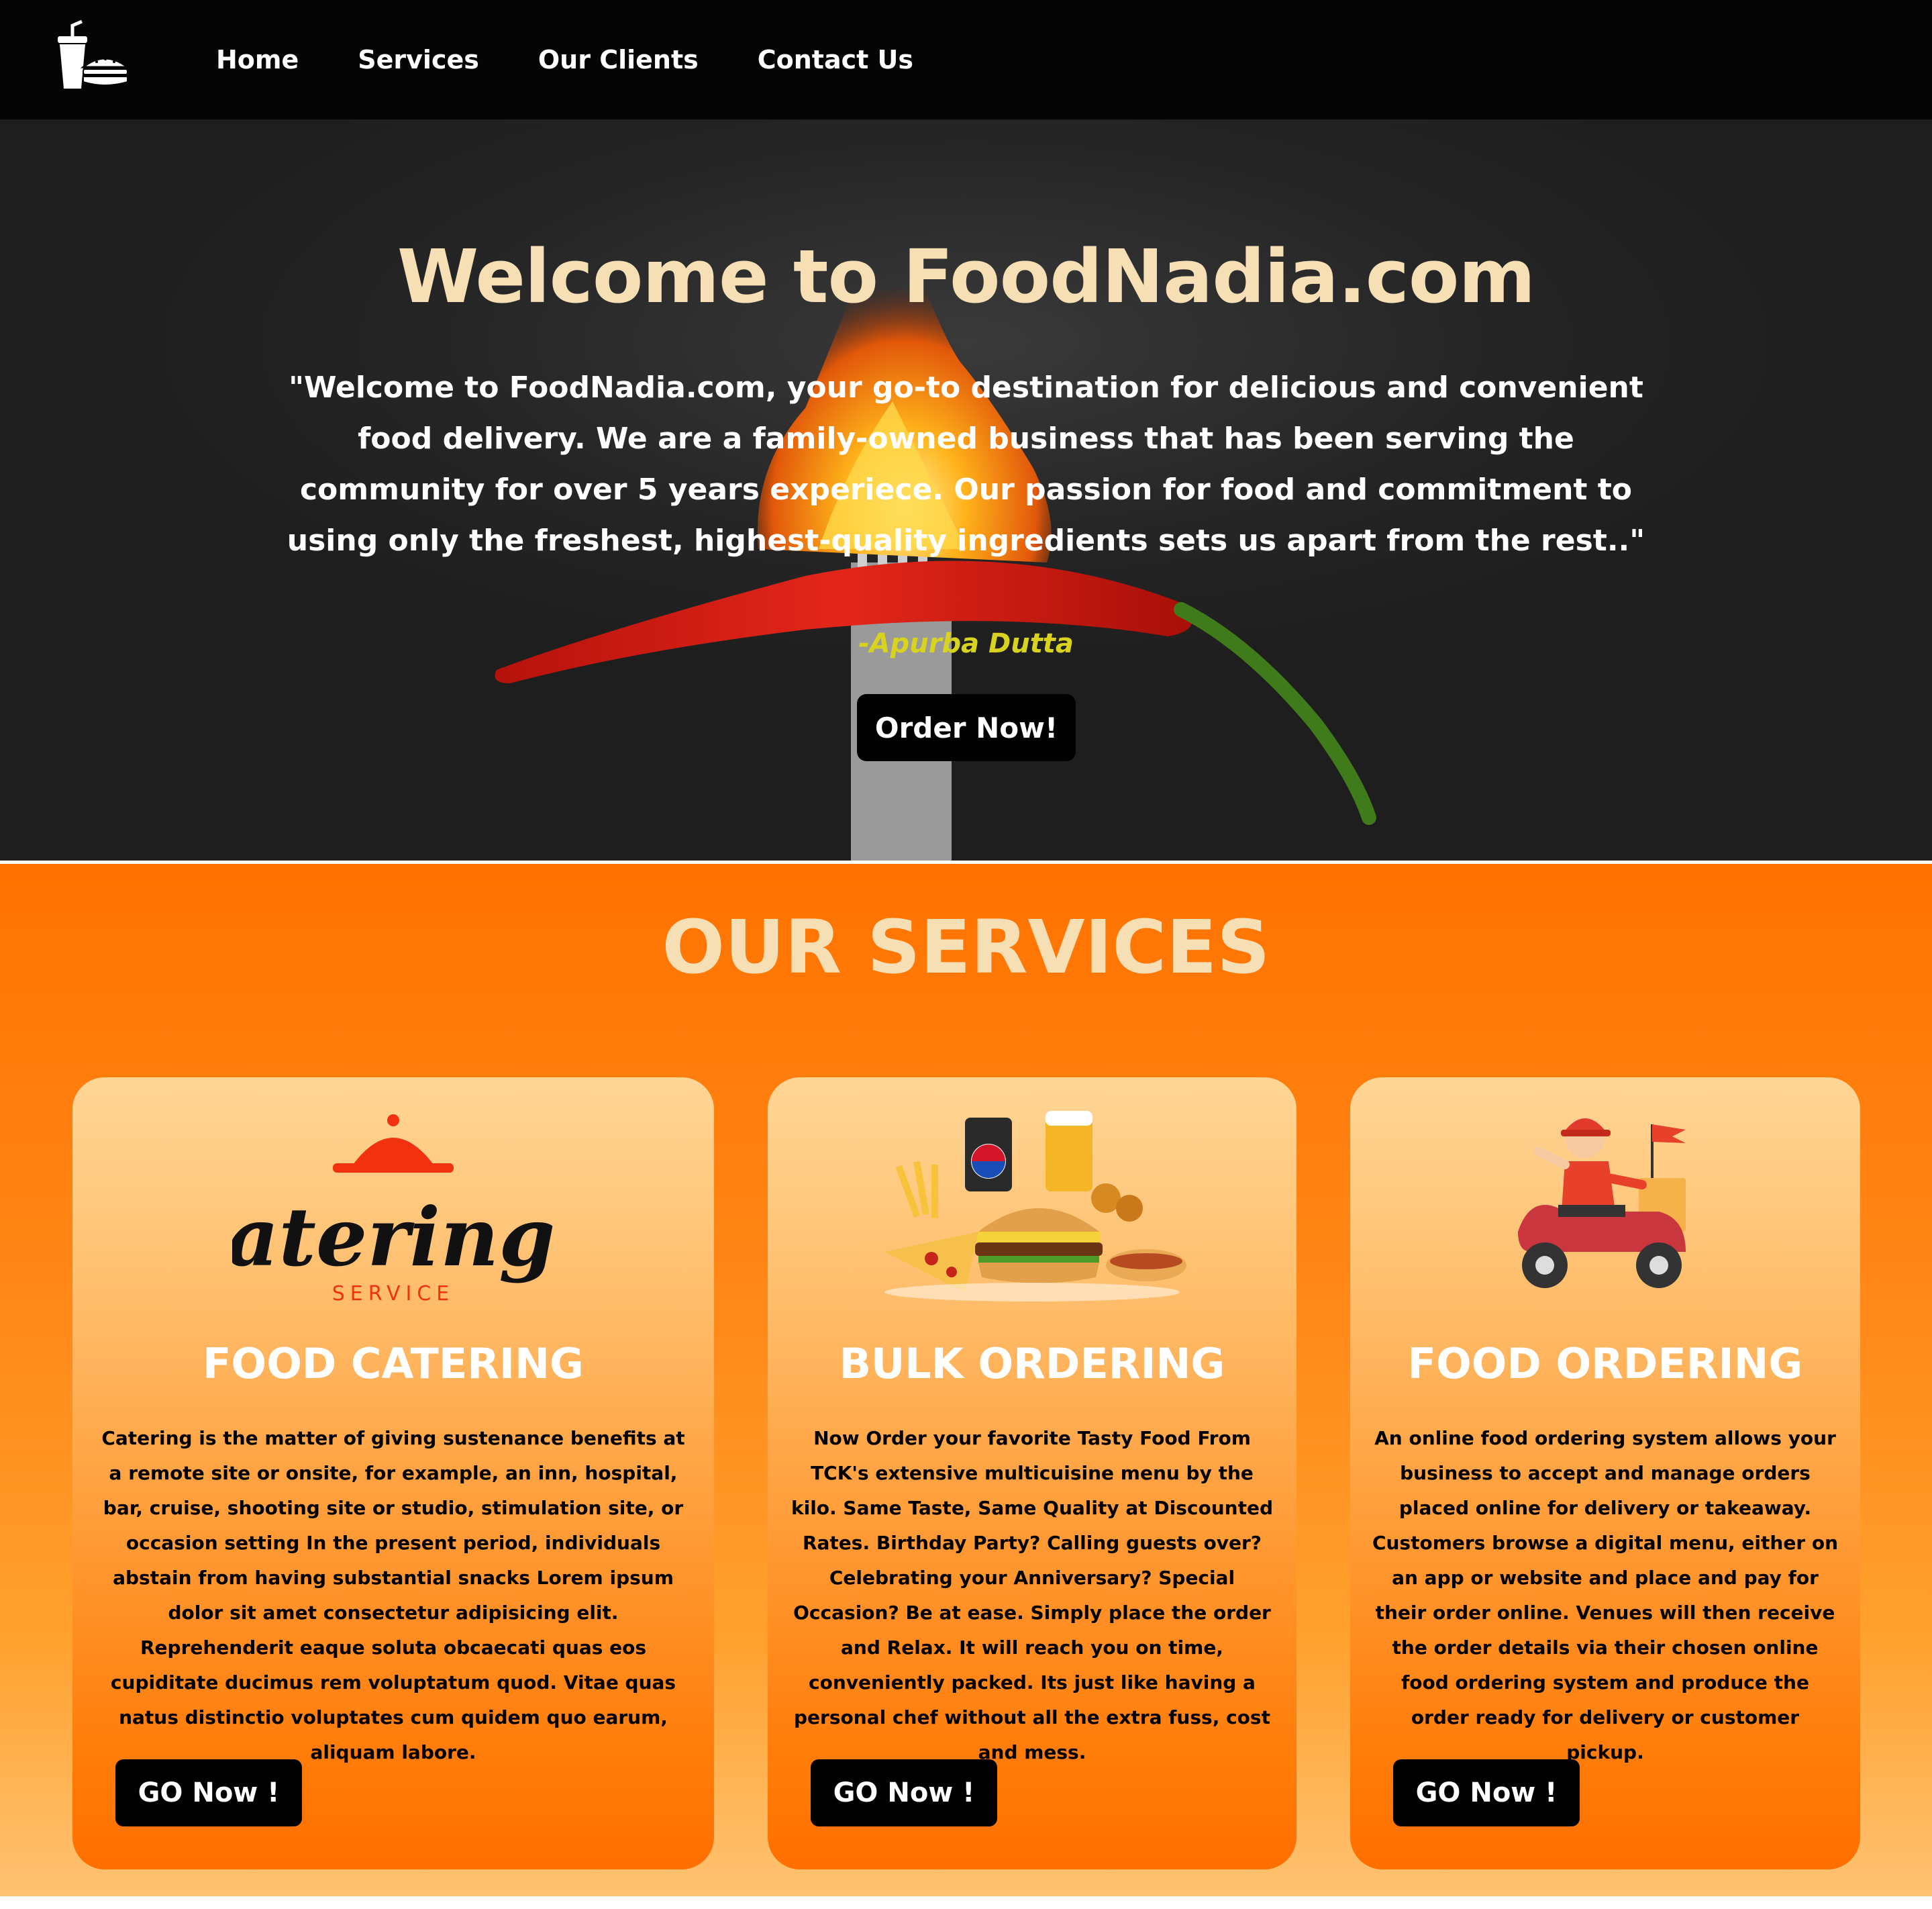  I want to click on delivery-scooter-icon, so click(1605, 1204).